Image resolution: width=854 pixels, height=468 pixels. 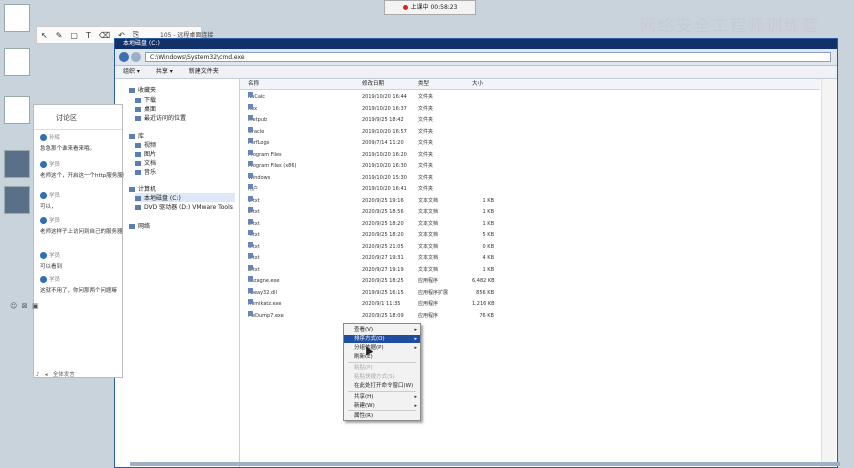 I want to click on file-cell-date: 2020/9/25 18:09, so click(x=383, y=316).